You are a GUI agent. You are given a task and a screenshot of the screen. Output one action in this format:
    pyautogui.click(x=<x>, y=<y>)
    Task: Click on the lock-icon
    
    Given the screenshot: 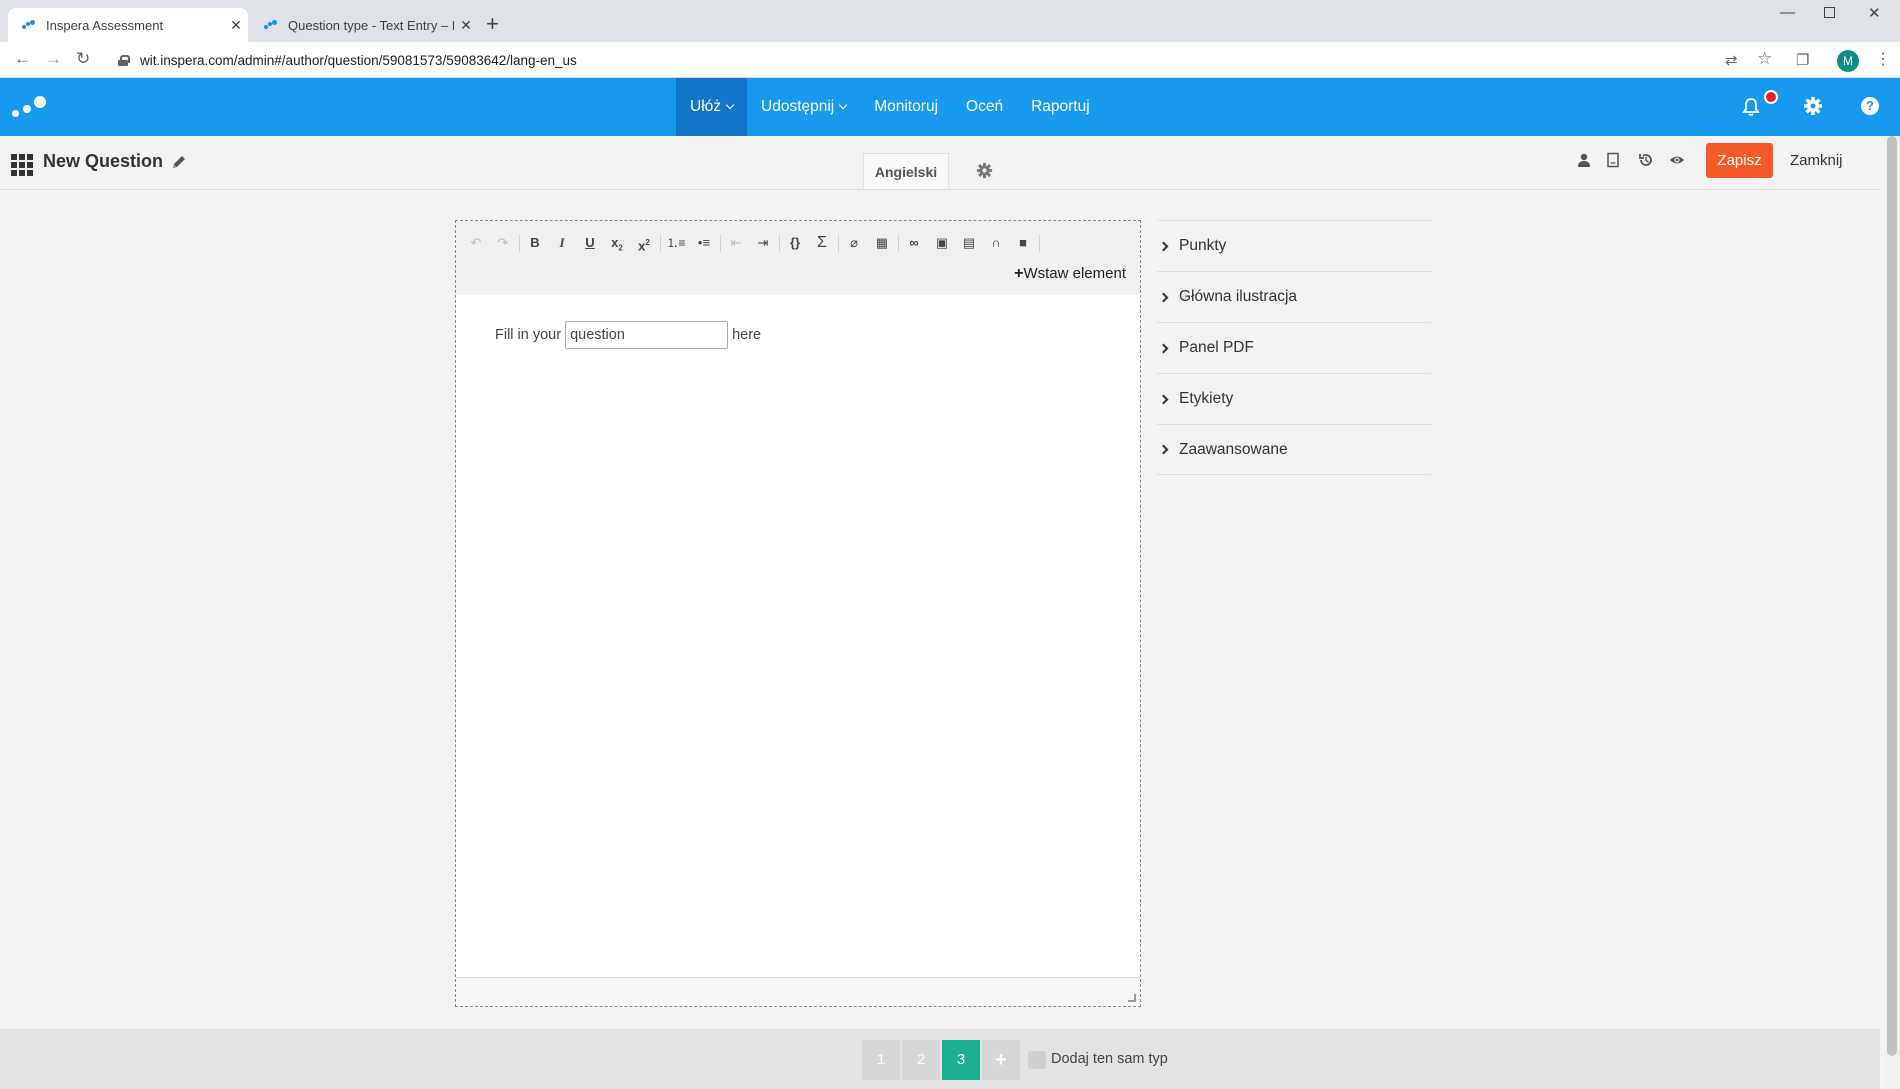 What is the action you would take?
    pyautogui.click(x=124, y=60)
    